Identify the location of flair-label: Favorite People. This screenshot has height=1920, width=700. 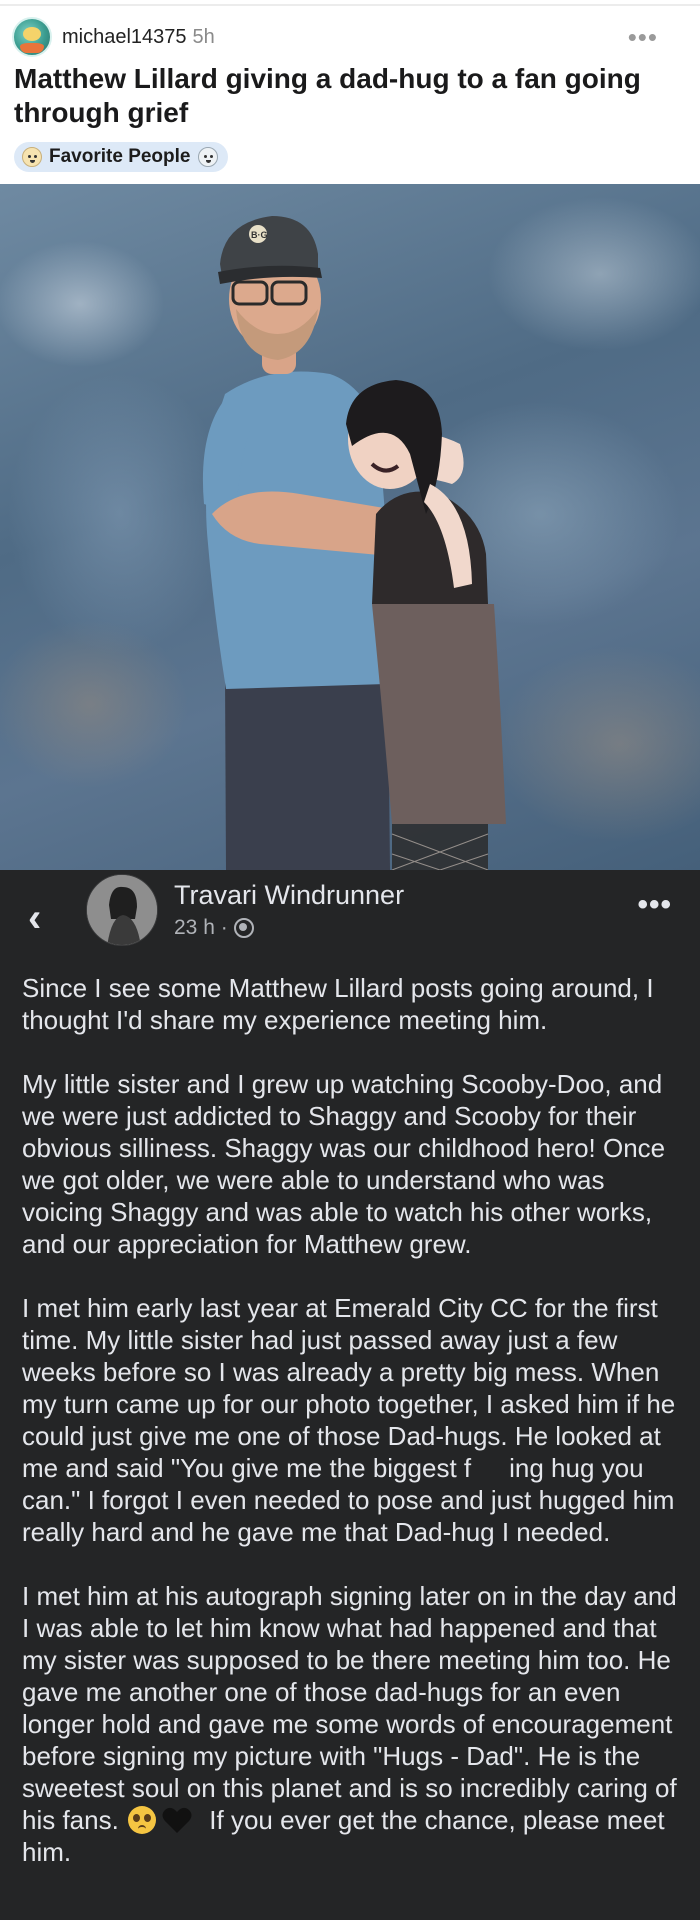
(120, 156).